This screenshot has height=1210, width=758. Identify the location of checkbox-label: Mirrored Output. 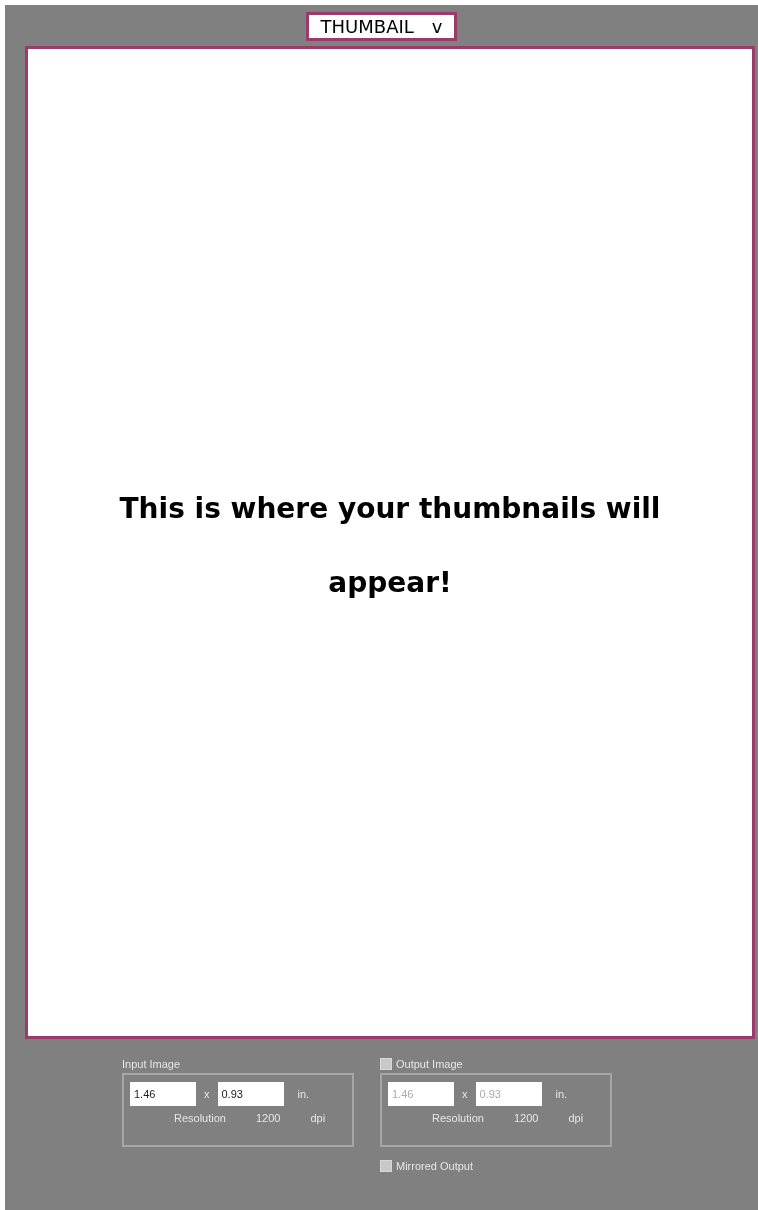
(435, 1166).